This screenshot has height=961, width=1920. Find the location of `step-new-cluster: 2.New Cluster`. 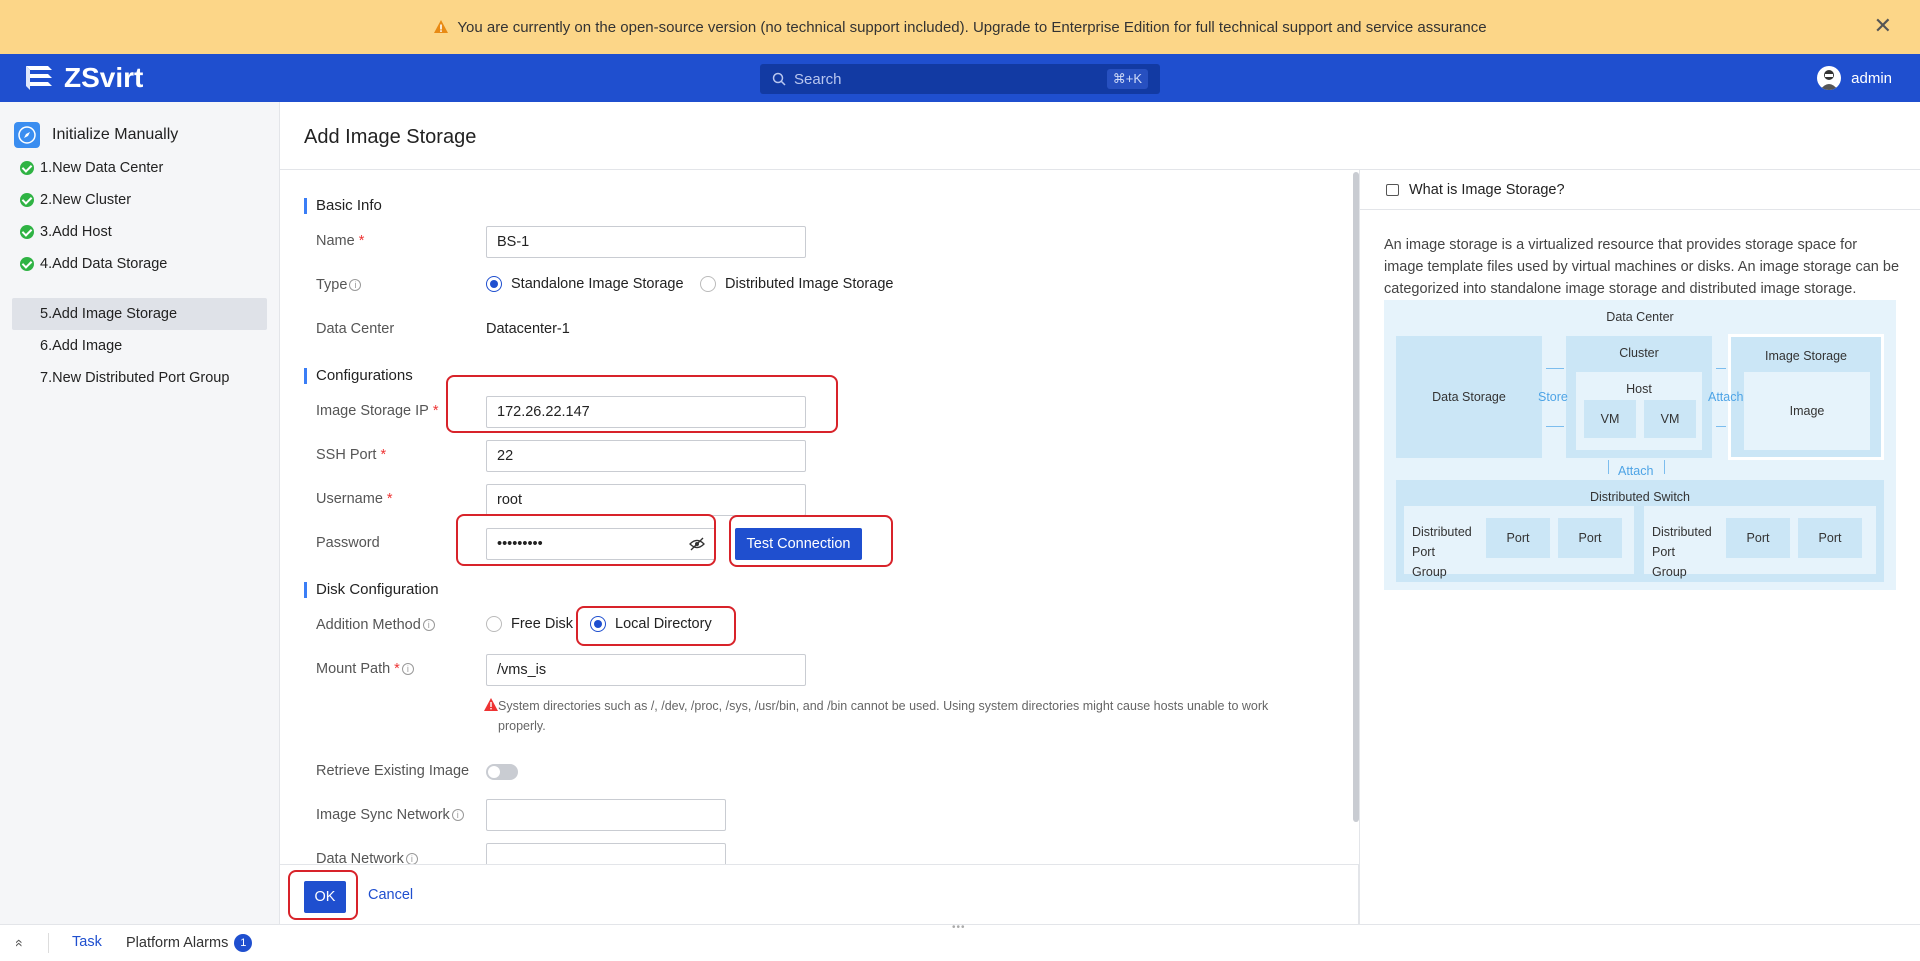

step-new-cluster: 2.New Cluster is located at coordinates (139, 200).